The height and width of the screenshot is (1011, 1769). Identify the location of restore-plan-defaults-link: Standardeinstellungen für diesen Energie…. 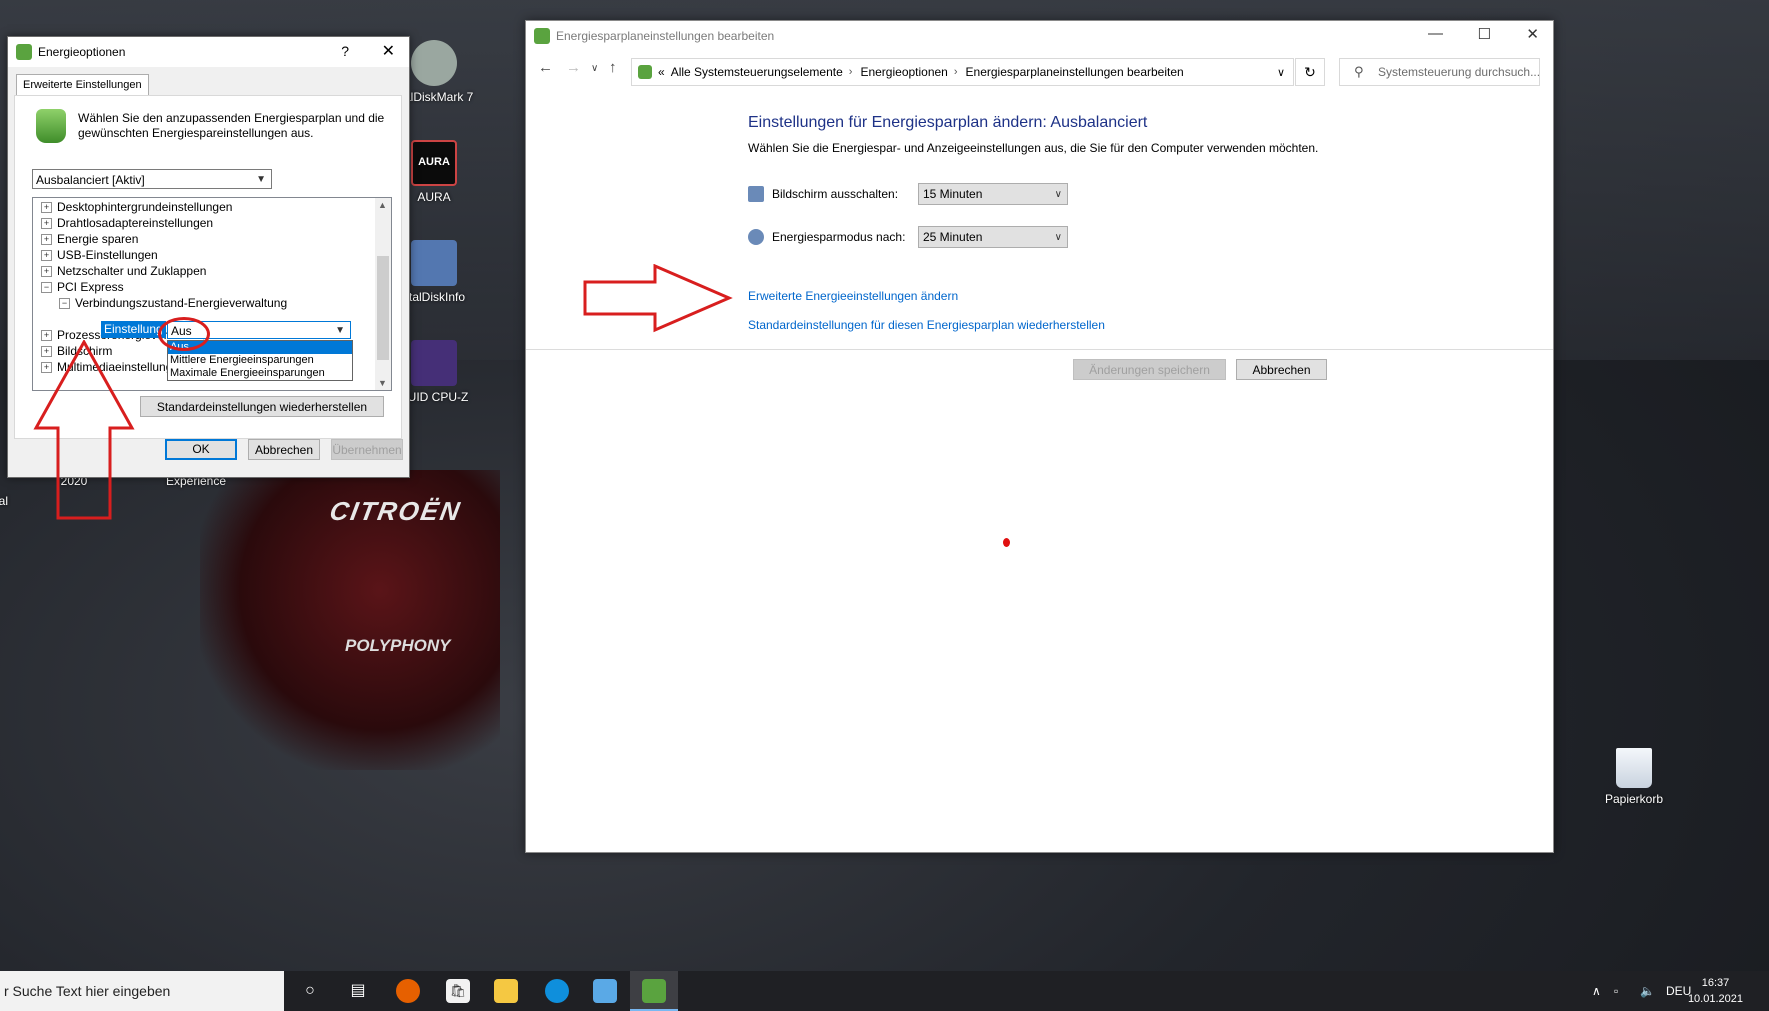
(926, 325).